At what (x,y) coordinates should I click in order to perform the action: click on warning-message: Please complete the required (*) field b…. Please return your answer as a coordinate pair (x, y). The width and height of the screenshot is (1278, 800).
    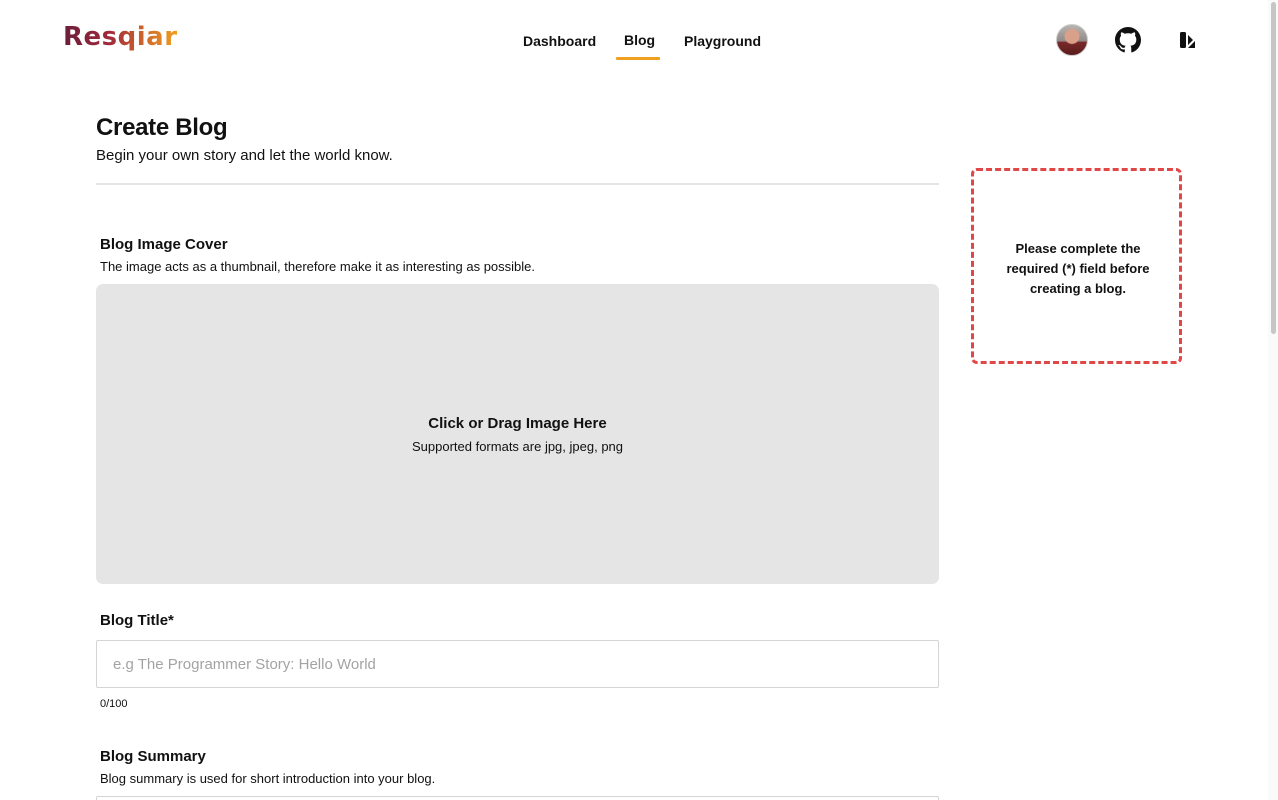
    Looking at the image, I should click on (1078, 268).